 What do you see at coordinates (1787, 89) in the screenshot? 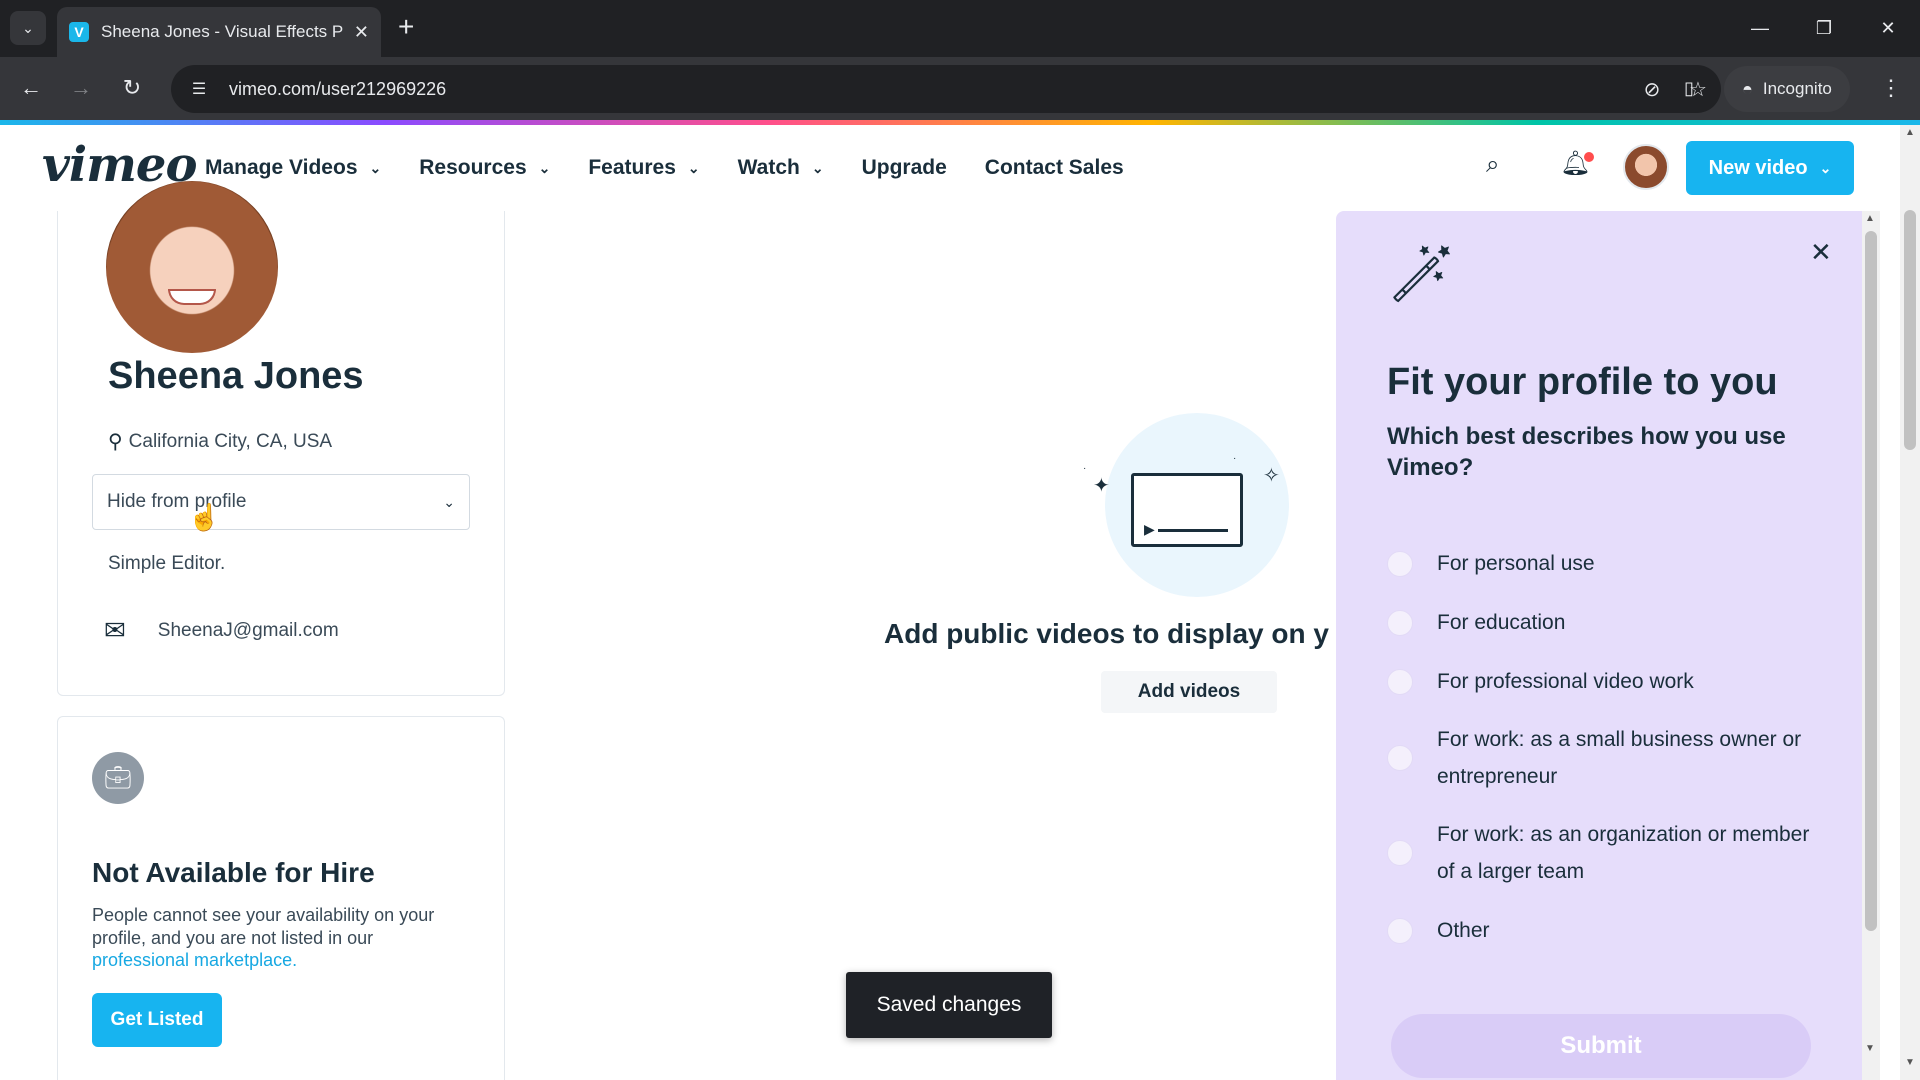
I see `incognito-badge: ◓ Incognito` at bounding box center [1787, 89].